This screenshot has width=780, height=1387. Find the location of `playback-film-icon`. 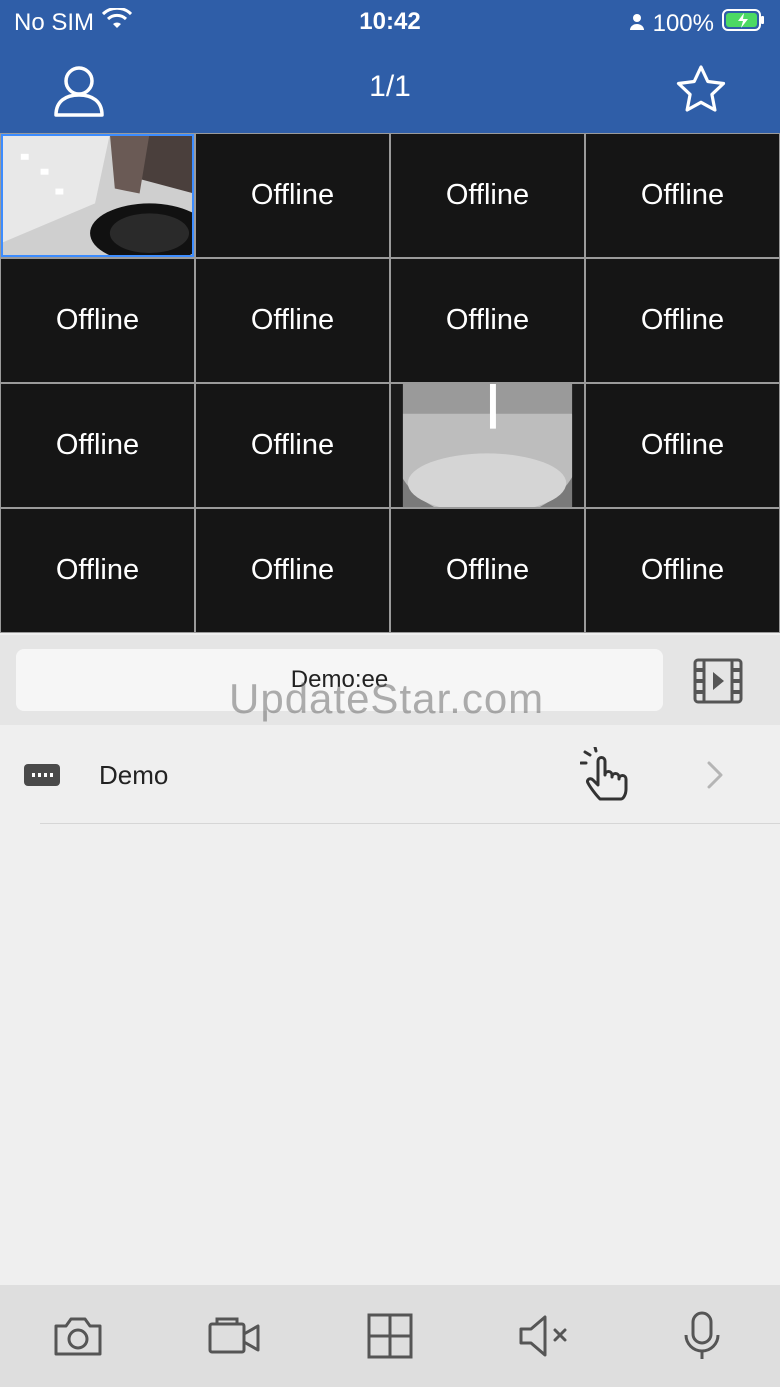

playback-film-icon is located at coordinates (718, 681).